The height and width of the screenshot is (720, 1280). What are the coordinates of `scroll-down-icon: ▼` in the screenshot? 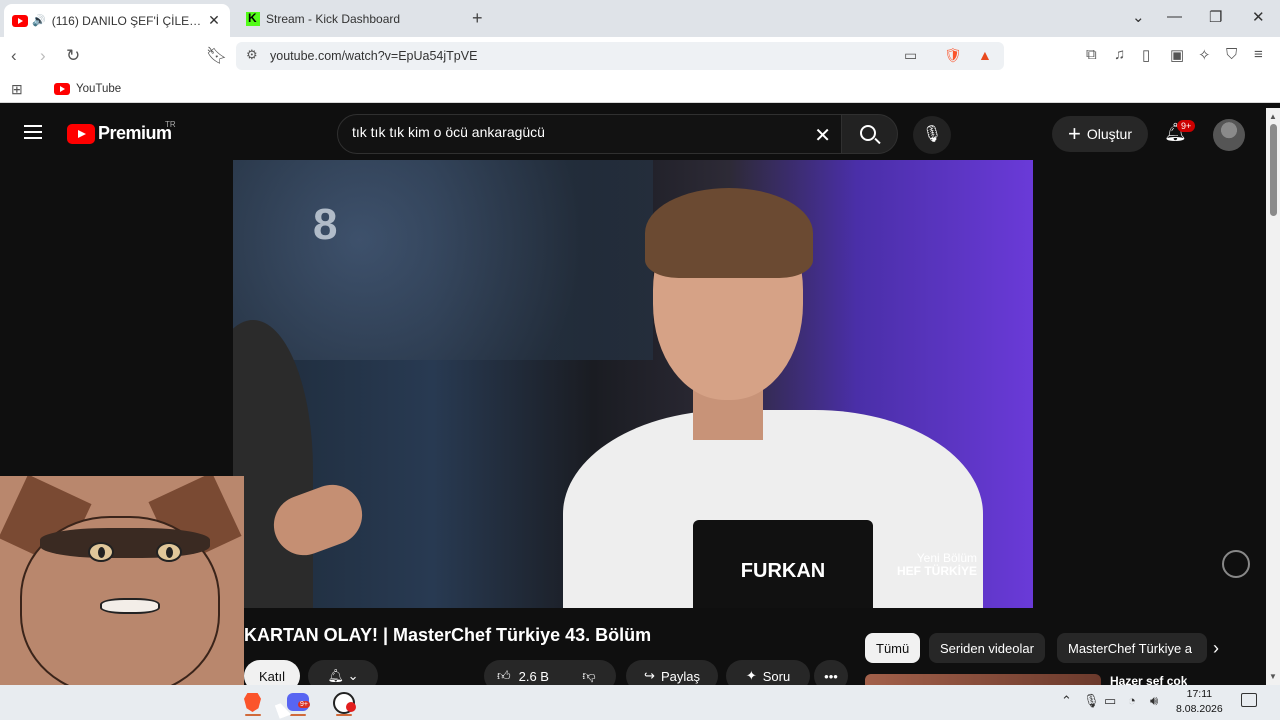 It's located at (1273, 676).